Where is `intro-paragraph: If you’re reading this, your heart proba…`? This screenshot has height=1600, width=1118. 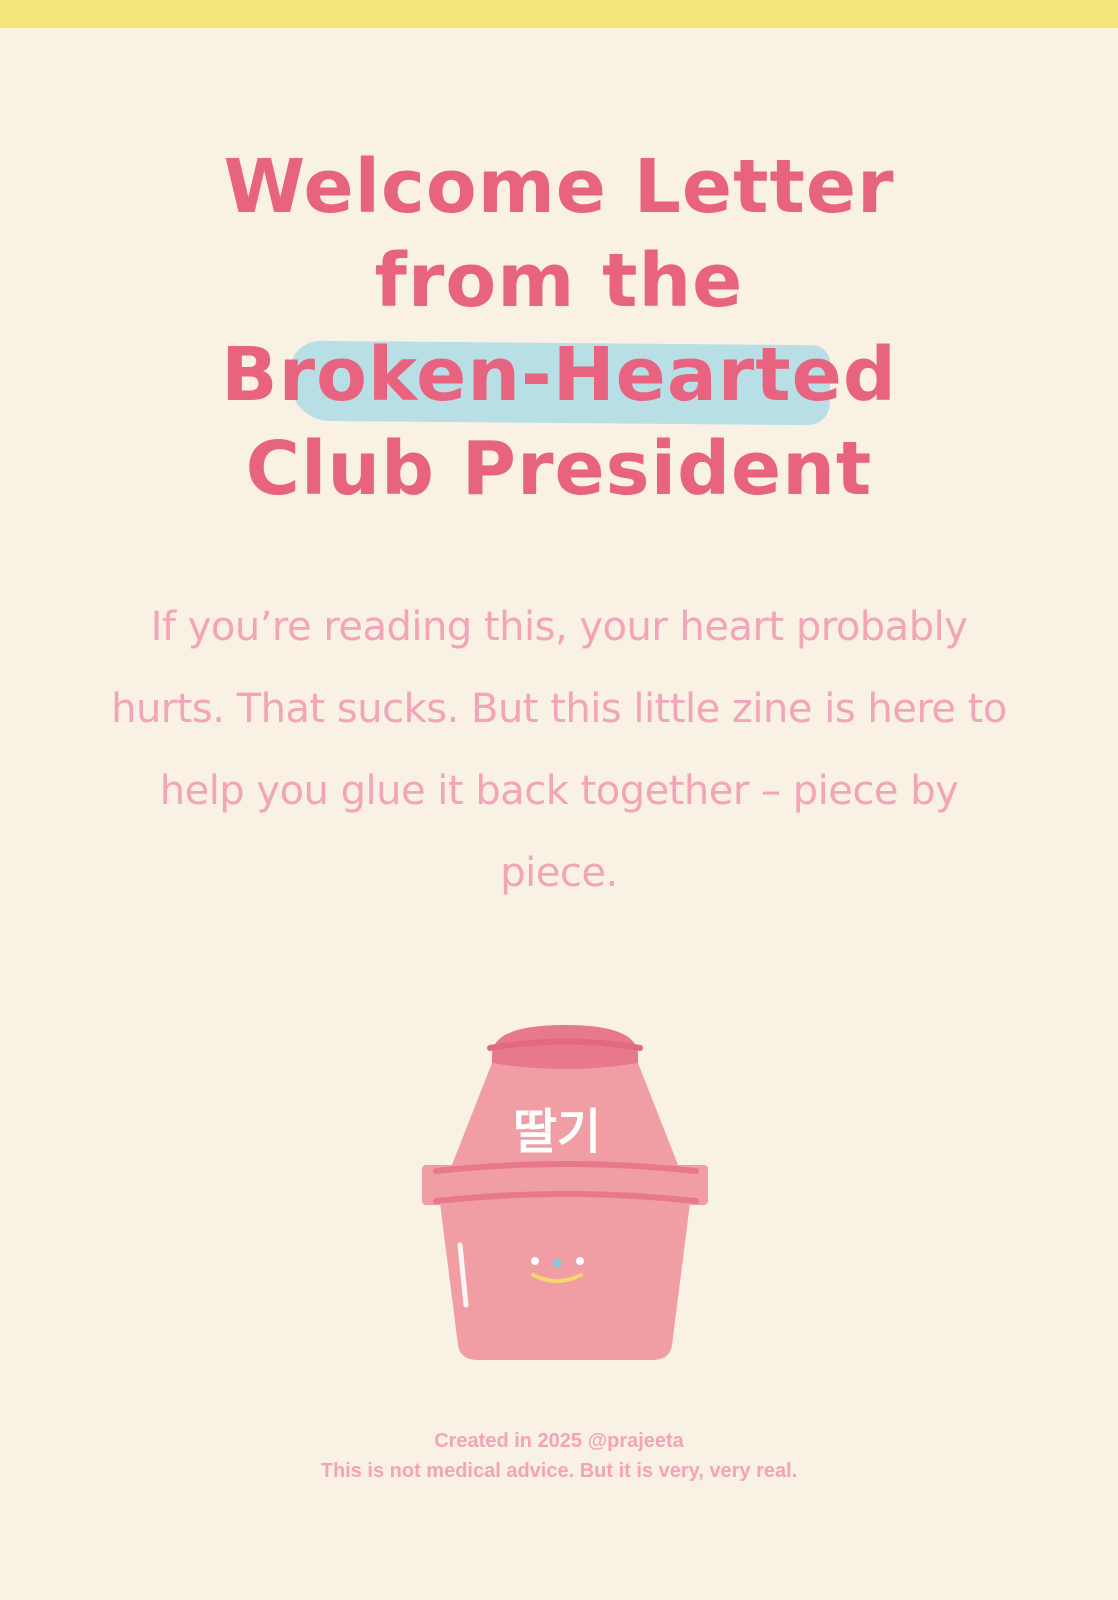
intro-paragraph: If you’re reading this, your heart proba… is located at coordinates (559, 750).